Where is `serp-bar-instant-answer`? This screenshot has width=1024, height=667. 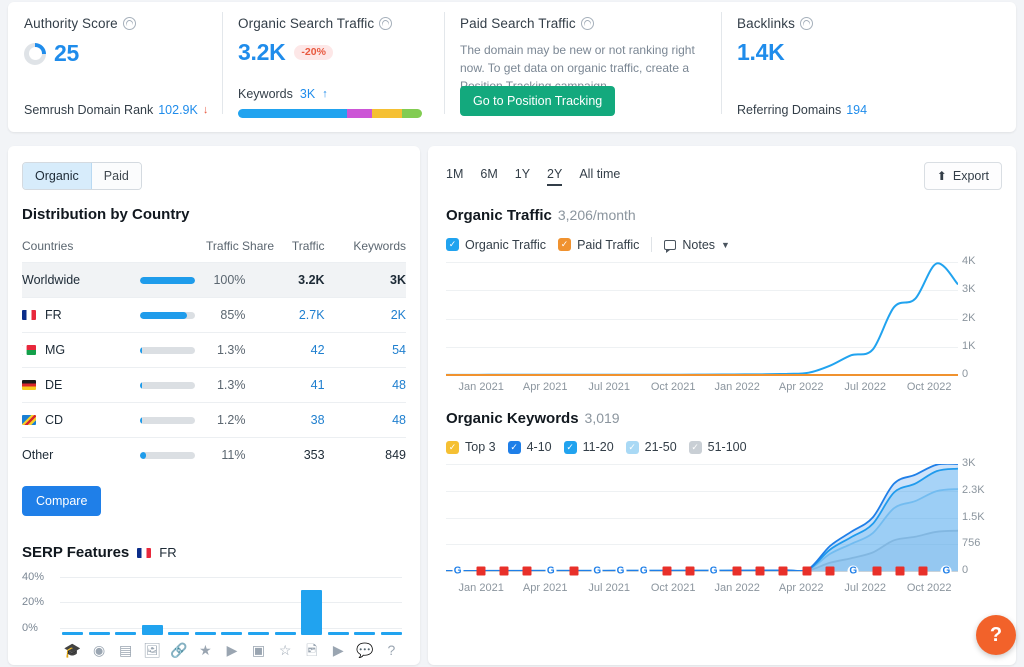 serp-bar-instant-answer is located at coordinates (338, 607).